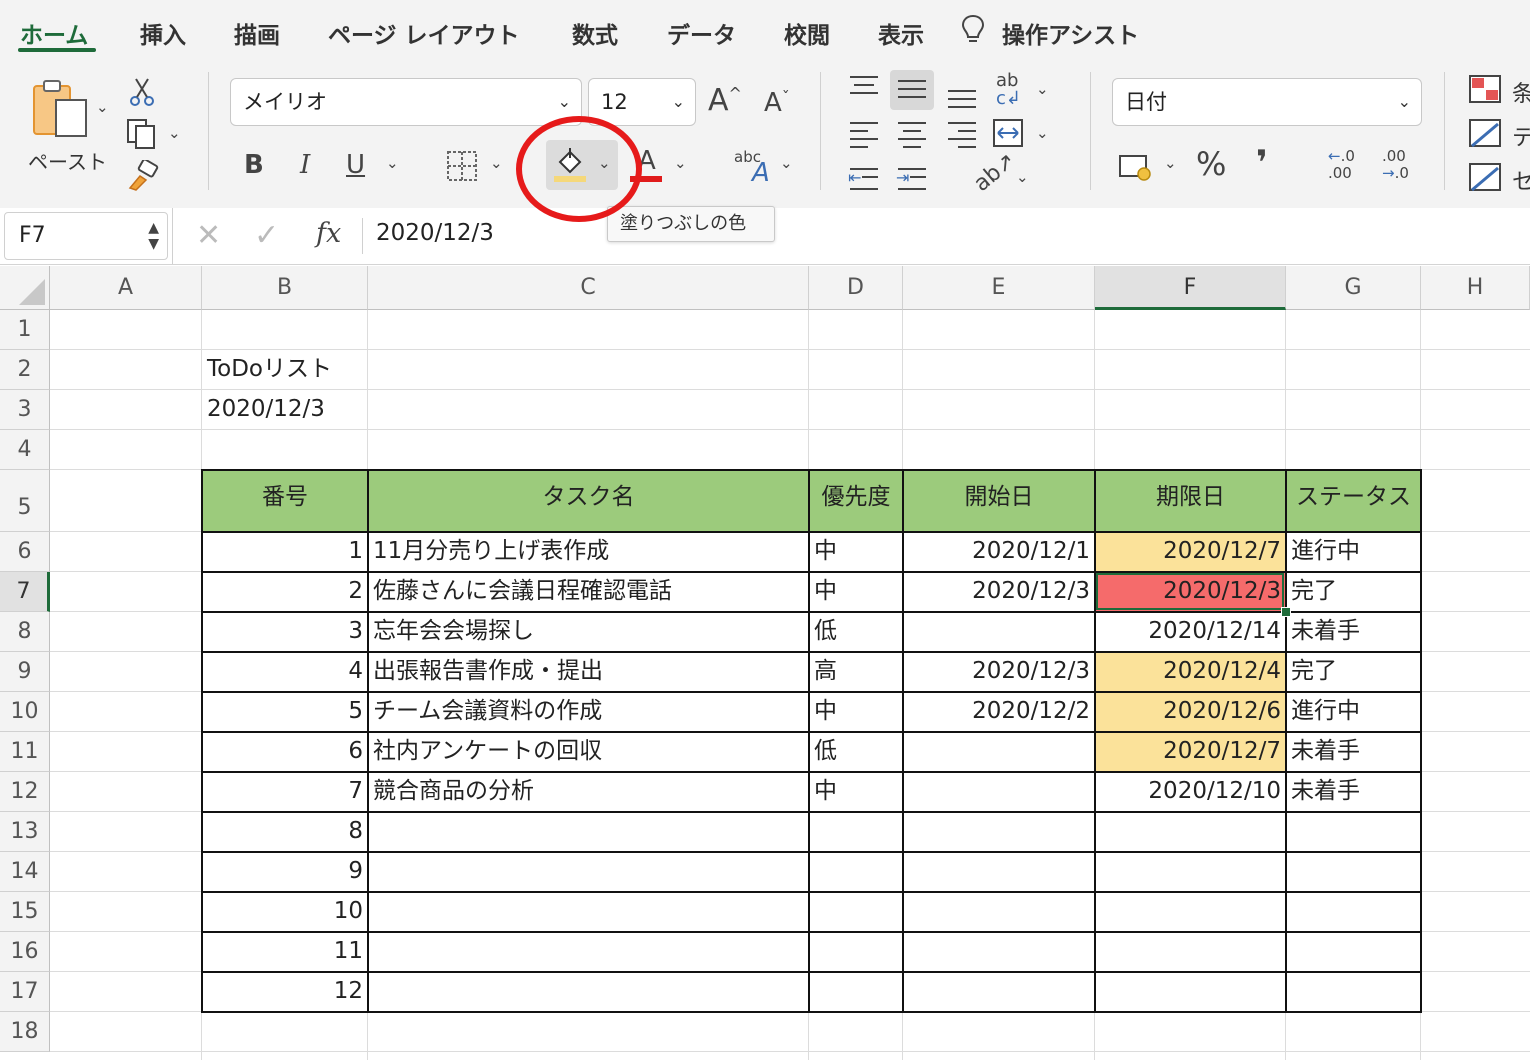  What do you see at coordinates (1190, 632) in the screenshot?
I see `table-cell-due: 2020/12/14` at bounding box center [1190, 632].